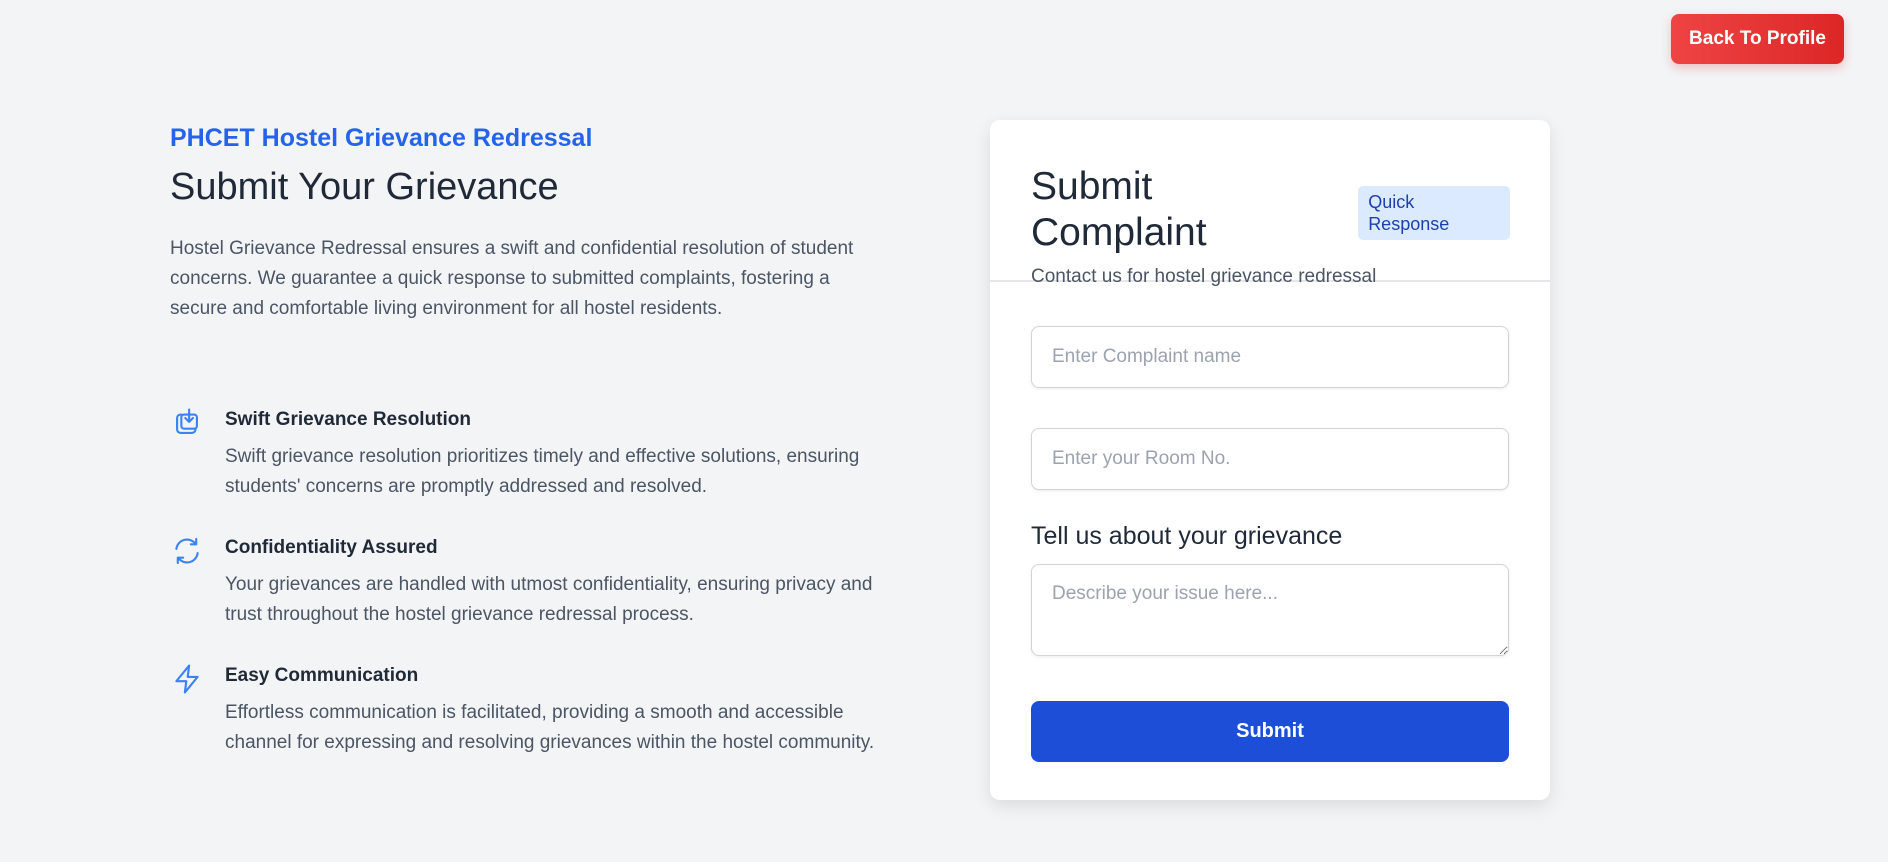  What do you see at coordinates (381, 138) in the screenshot?
I see `intro-eyebrow: PHCET Hostel Grievance Redressal` at bounding box center [381, 138].